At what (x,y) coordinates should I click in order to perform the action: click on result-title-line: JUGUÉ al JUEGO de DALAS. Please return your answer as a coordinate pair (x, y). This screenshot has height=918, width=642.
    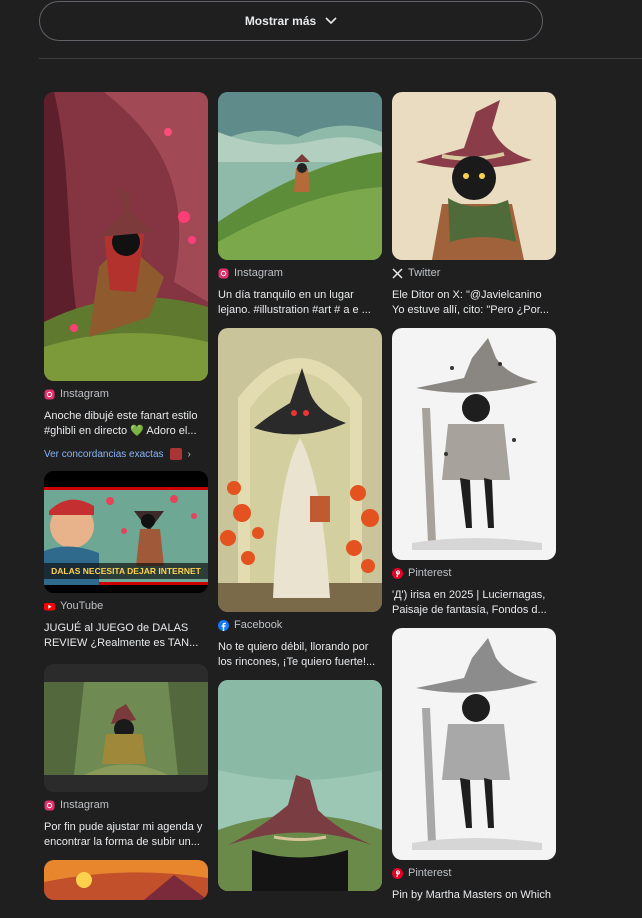
    Looking at the image, I should click on (116, 628).